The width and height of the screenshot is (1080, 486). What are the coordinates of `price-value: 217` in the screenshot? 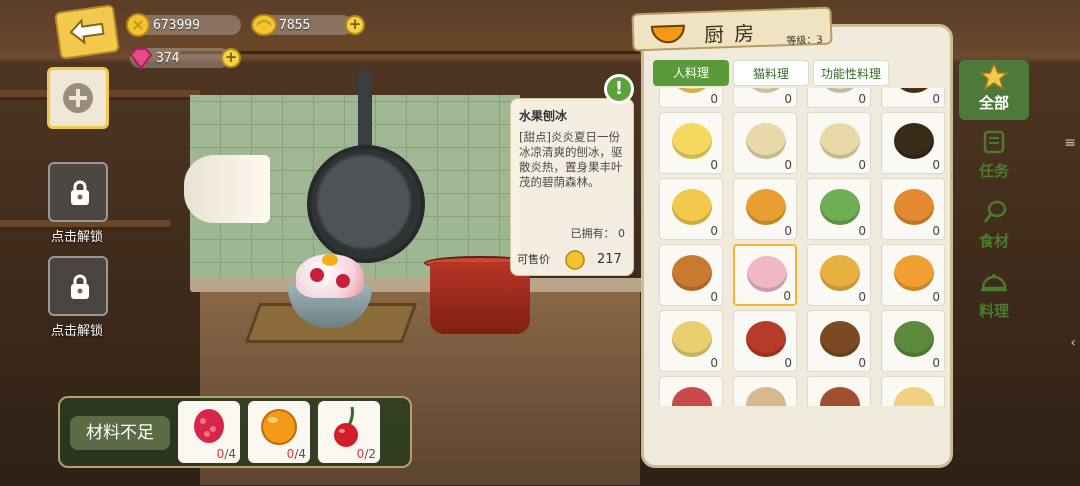 It's located at (609, 259).